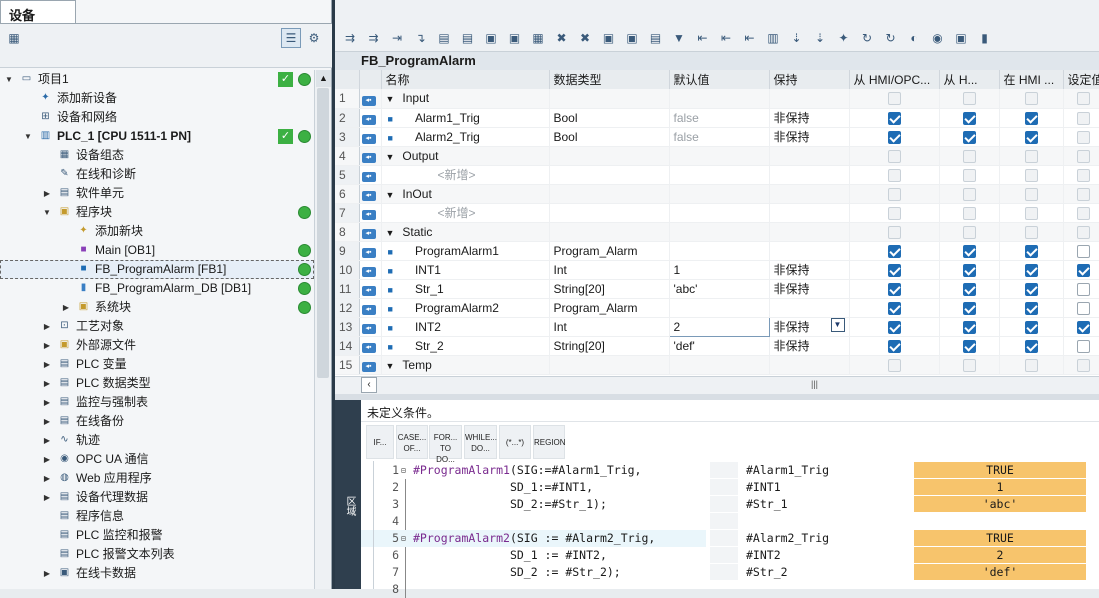 The width and height of the screenshot is (1099, 598). Describe the element at coordinates (157, 98) in the screenshot. I see `tree-item: ✦ 添加新设备` at that location.